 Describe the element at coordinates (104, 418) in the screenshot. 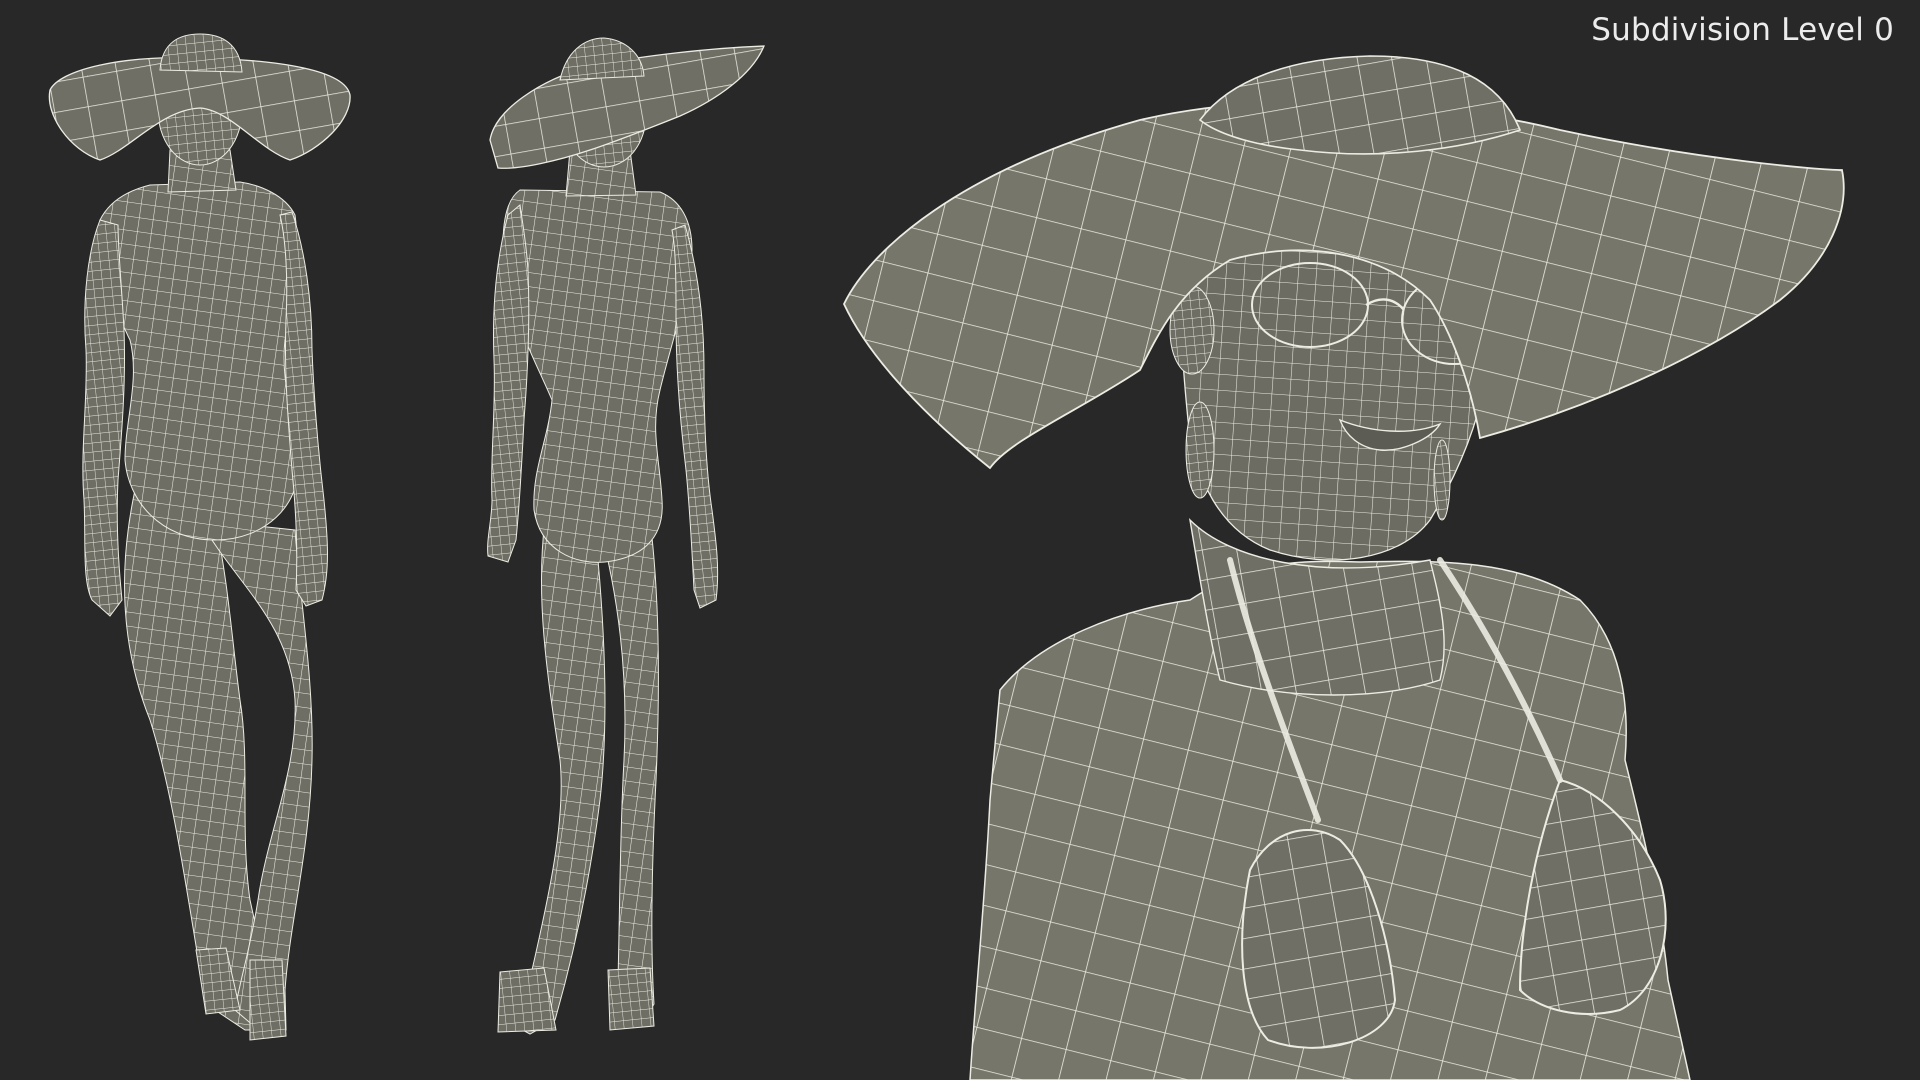

I see `front-left-arm` at that location.